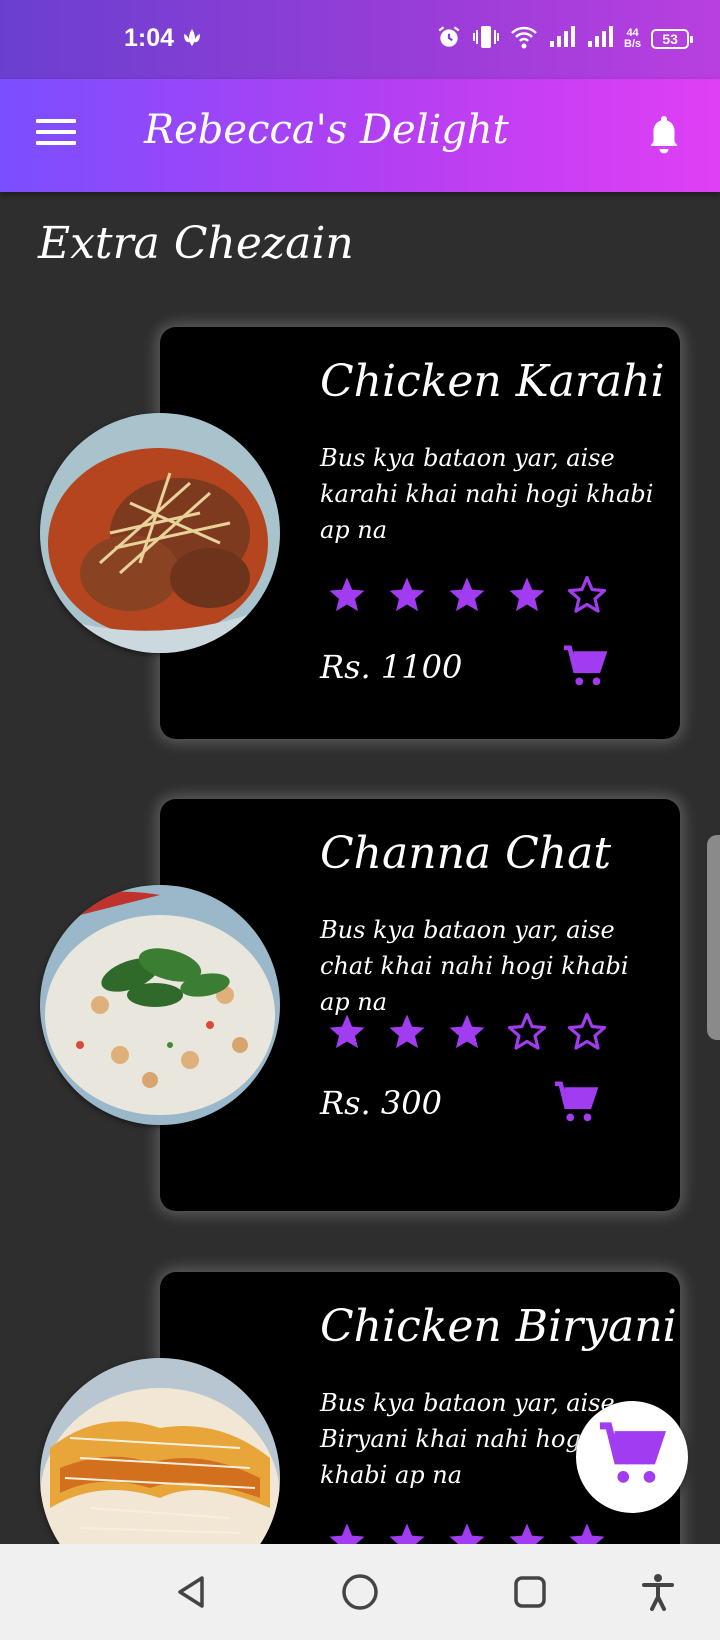 This screenshot has height=1640, width=720. I want to click on menu-icon, so click(56, 134).